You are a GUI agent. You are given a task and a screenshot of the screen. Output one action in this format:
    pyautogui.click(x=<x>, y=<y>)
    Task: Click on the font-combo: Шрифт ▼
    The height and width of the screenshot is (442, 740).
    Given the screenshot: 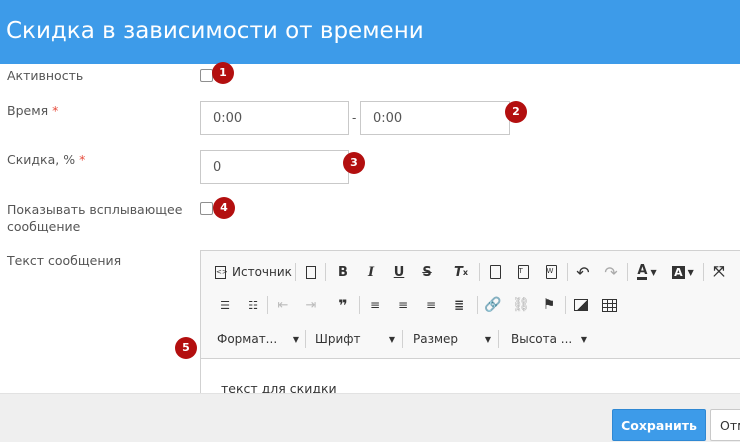 What is the action you would take?
    pyautogui.click(x=355, y=339)
    